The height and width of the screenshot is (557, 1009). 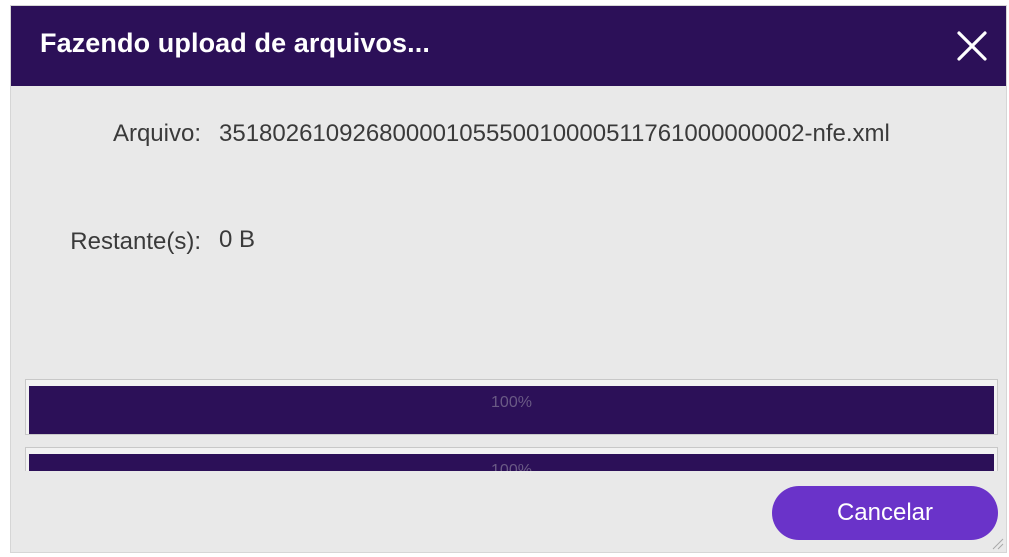 What do you see at coordinates (508, 247) in the screenshot?
I see `remaining-info-row: Restante(s): 0 B` at bounding box center [508, 247].